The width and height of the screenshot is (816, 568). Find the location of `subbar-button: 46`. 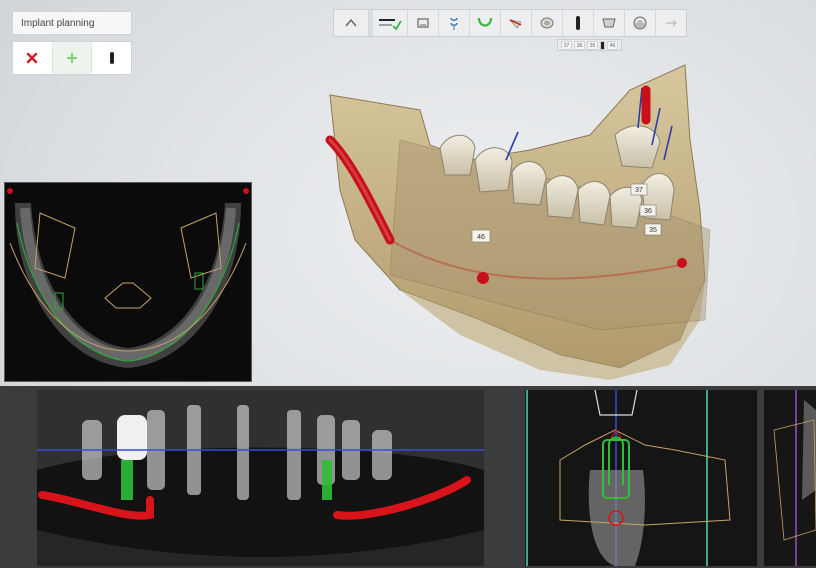

subbar-button: 46 is located at coordinates (612, 45).